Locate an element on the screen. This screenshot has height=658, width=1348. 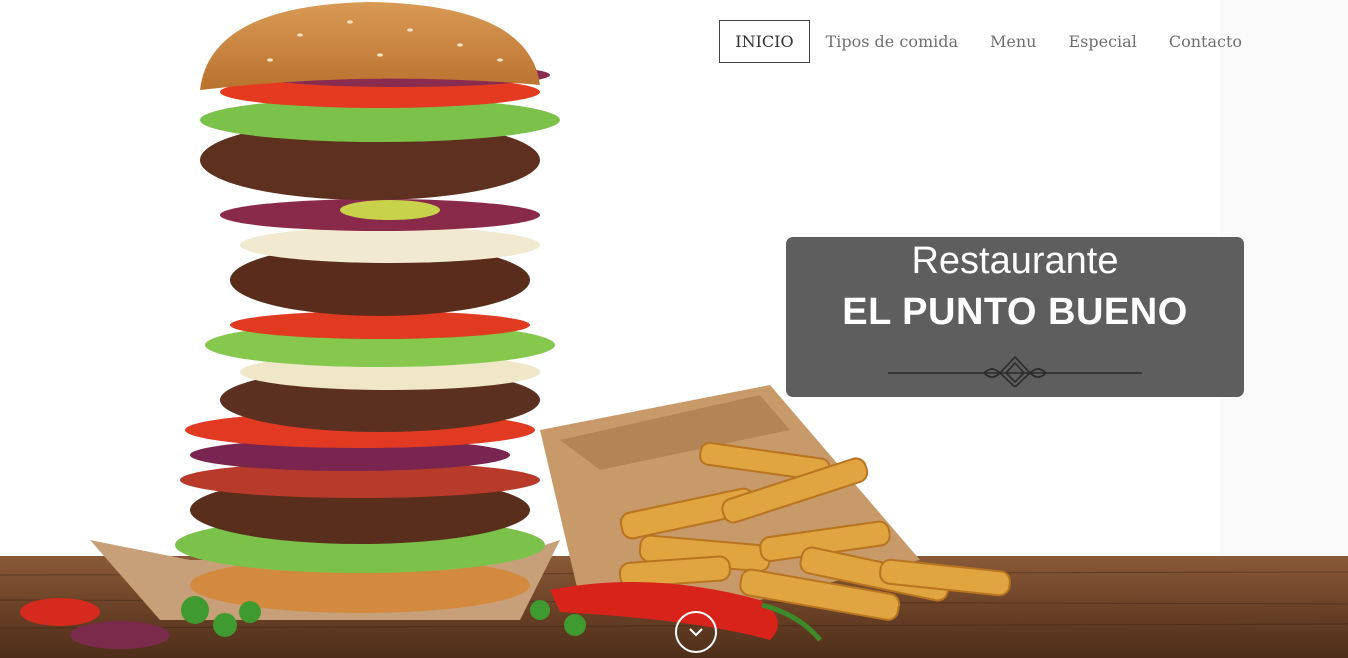
hero-title-restaurant-name: EL PUNTO BUENO is located at coordinates (1015, 312).